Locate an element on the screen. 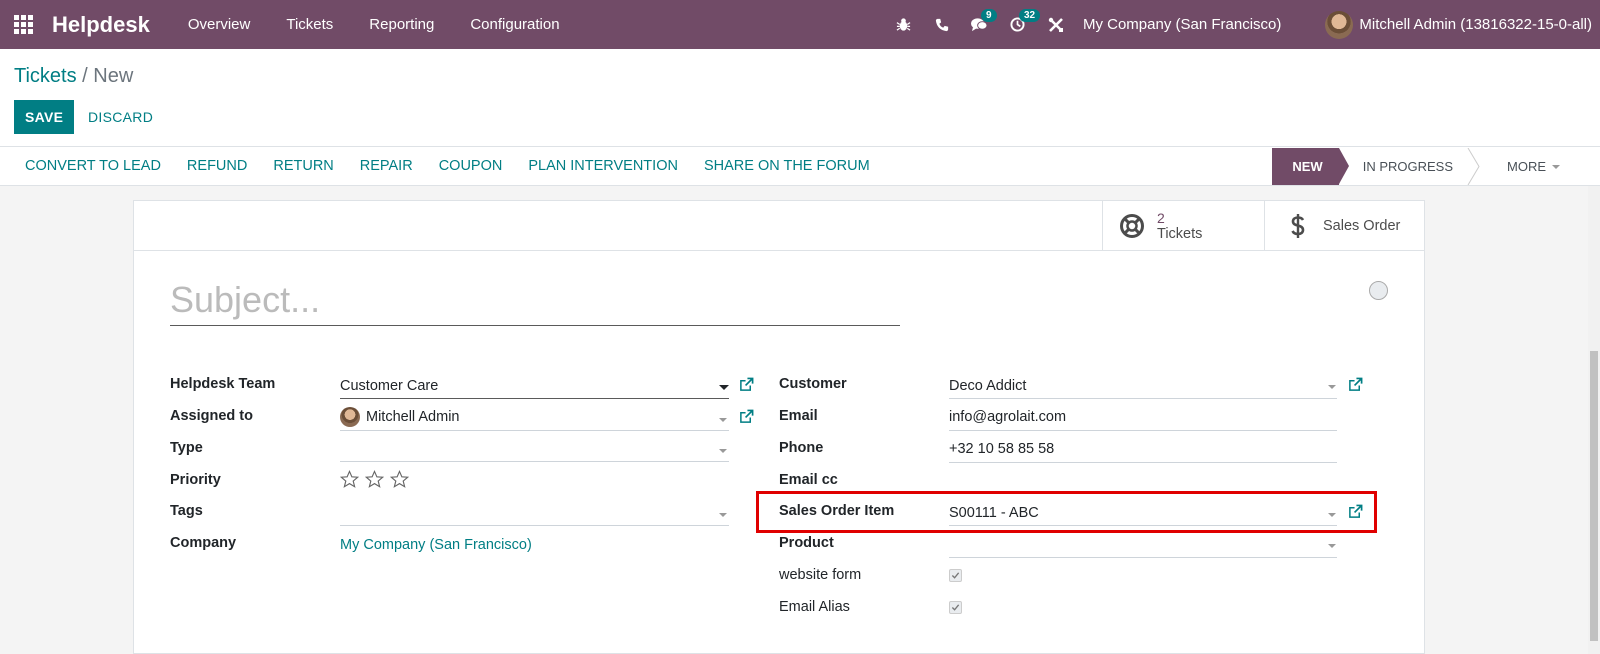 The width and height of the screenshot is (1600, 654). assigned-to-label: Assigned to is located at coordinates (211, 416).